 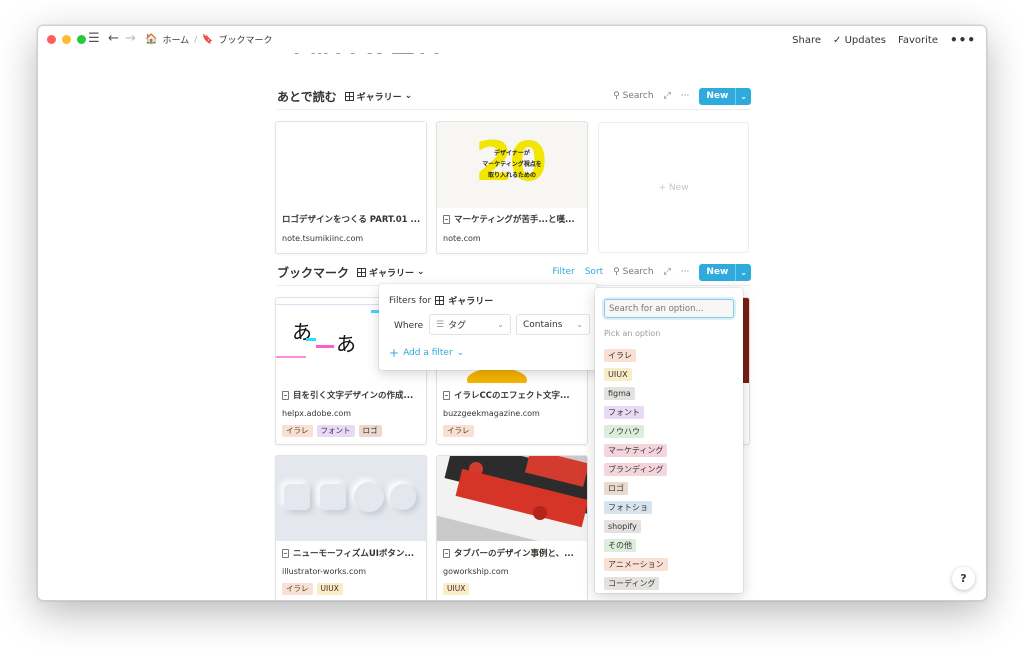 I want to click on option-item: UIUX, so click(x=636, y=374).